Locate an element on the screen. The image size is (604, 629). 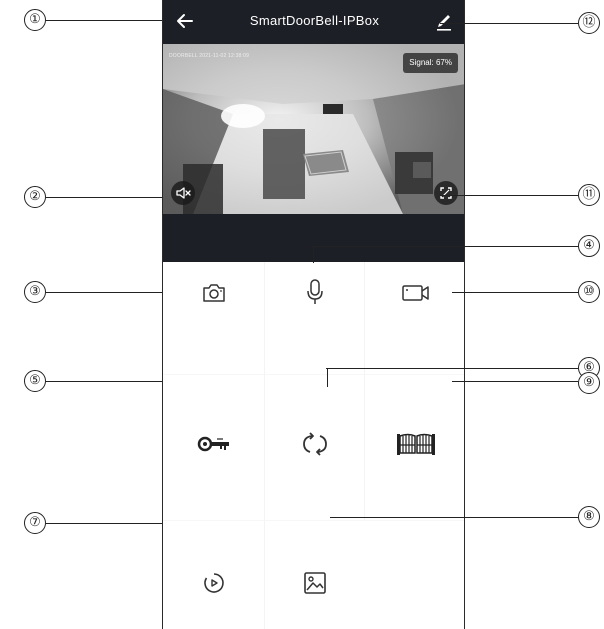
callout-1-line is located at coordinates (107, 20).